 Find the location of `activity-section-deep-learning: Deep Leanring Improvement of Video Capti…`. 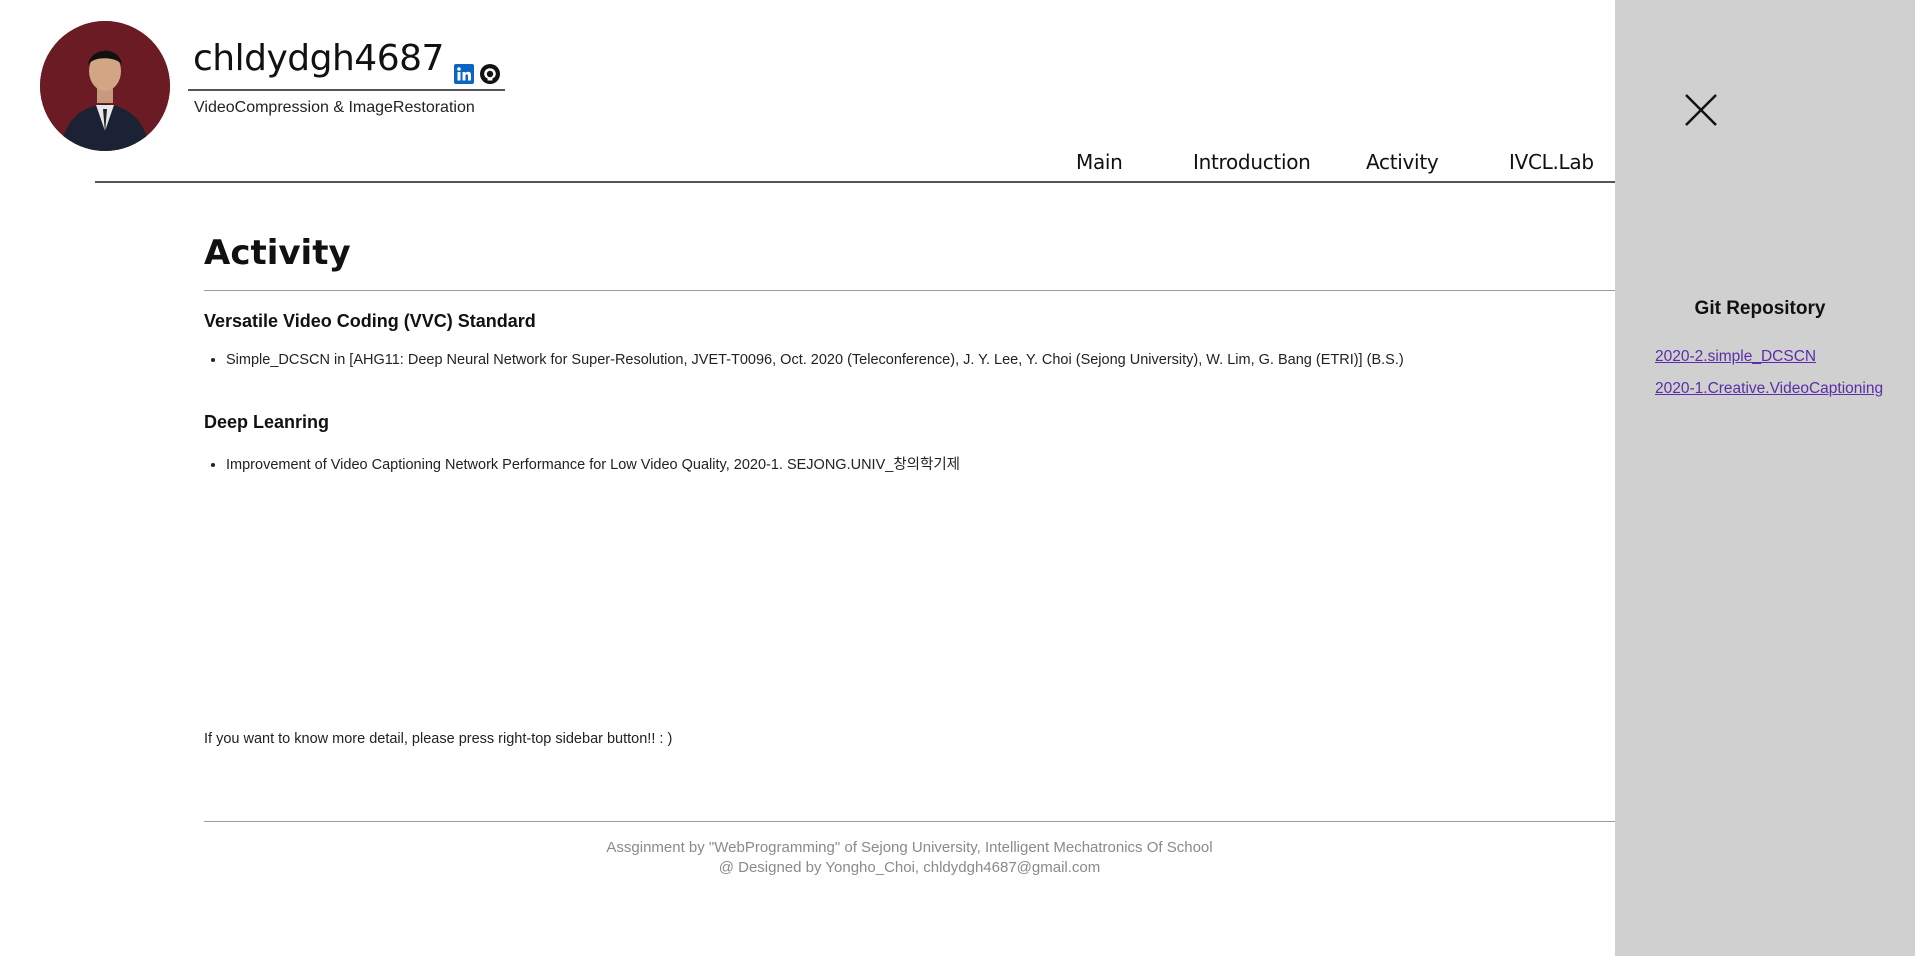

activity-section-deep-learning: Deep Leanring Improvement of Video Capti… is located at coordinates (904, 443).